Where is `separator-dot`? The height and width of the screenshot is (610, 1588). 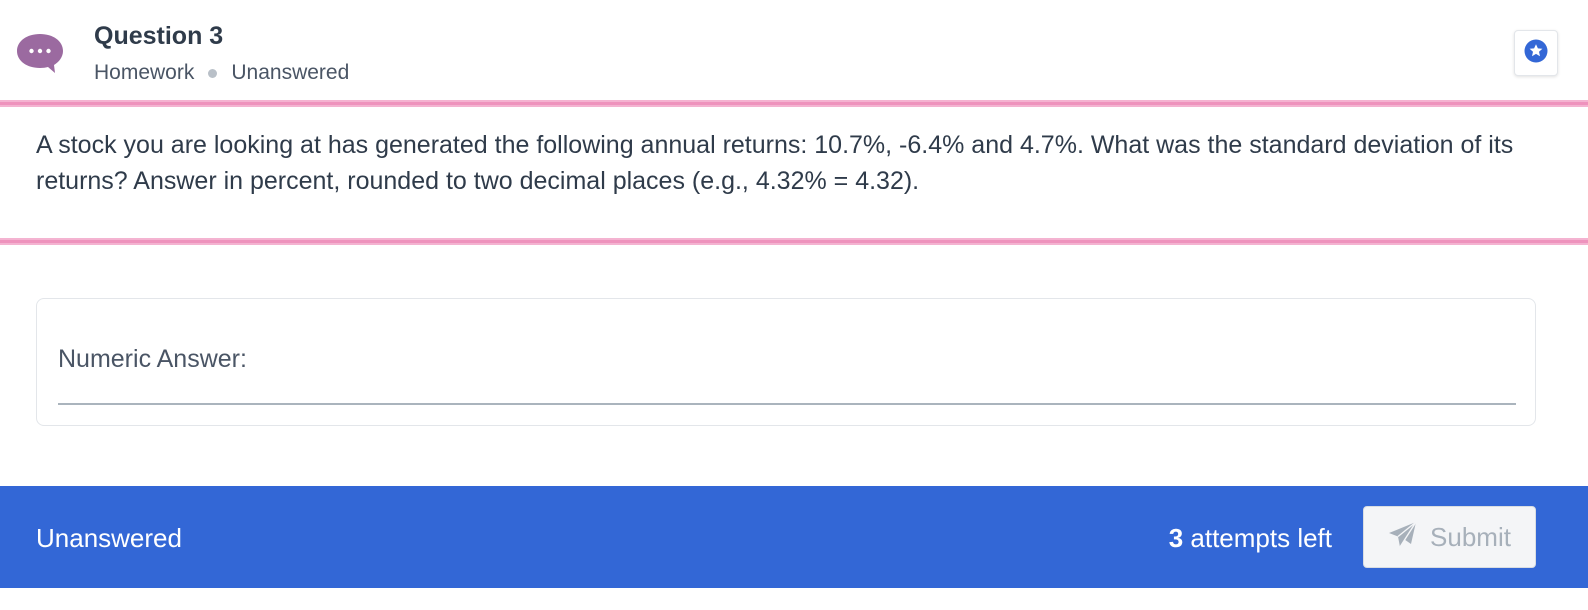 separator-dot is located at coordinates (213, 73).